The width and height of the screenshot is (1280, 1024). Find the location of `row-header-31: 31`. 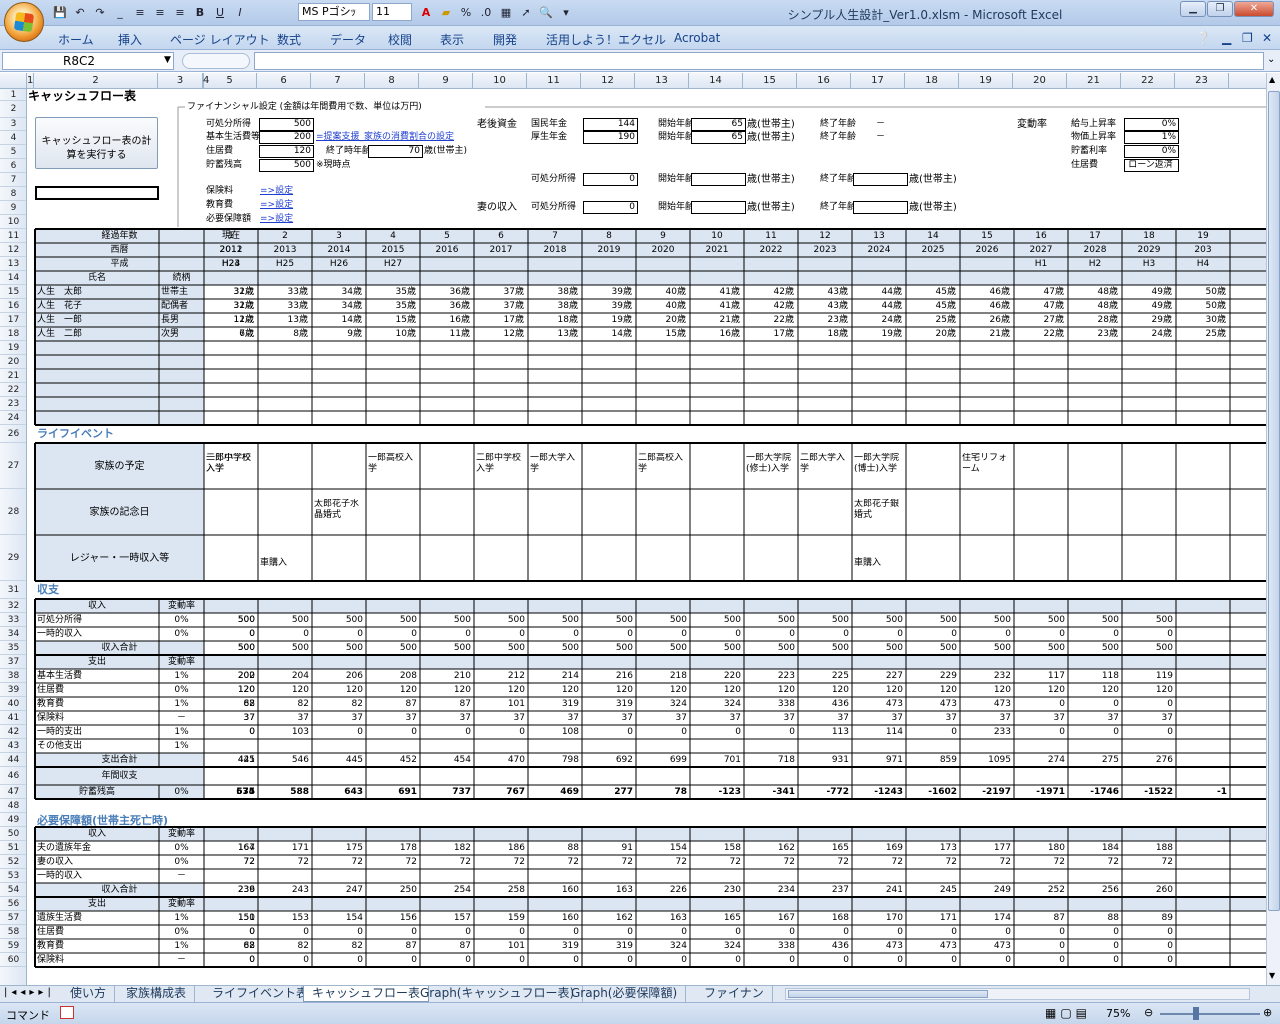

row-header-31: 31 is located at coordinates (13, 590).